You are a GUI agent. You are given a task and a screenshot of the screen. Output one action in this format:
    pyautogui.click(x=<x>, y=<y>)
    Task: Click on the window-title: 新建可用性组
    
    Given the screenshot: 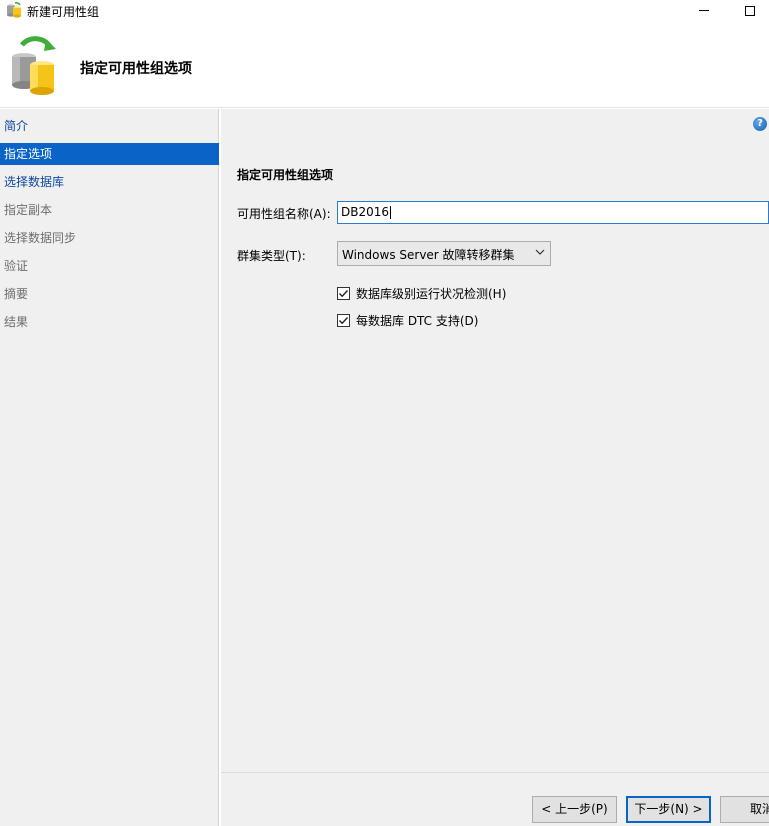 What is the action you would take?
    pyautogui.click(x=63, y=12)
    